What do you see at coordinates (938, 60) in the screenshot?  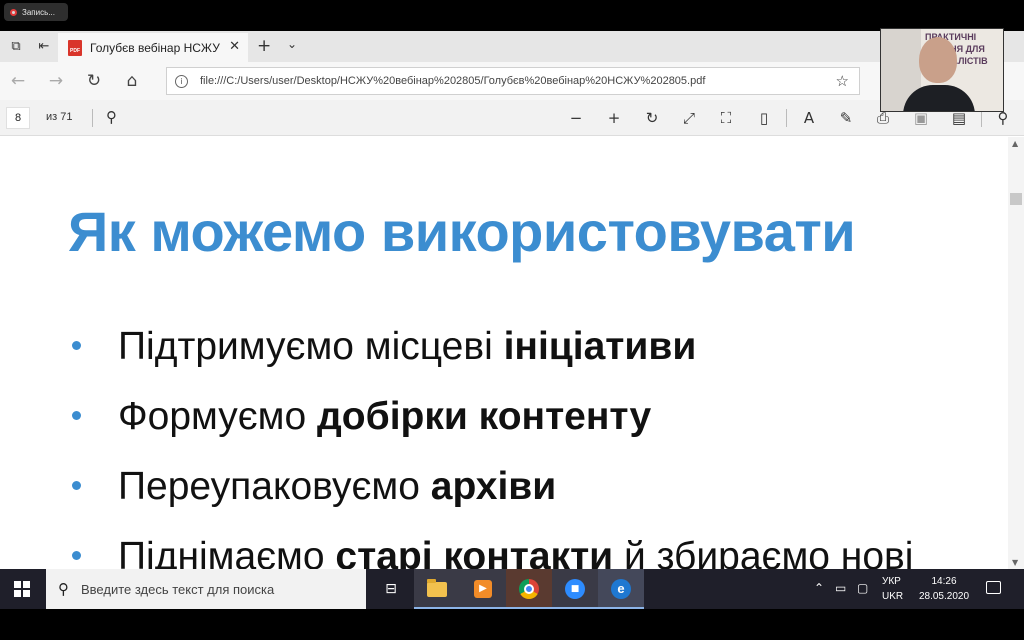 I see `speaker-head` at bounding box center [938, 60].